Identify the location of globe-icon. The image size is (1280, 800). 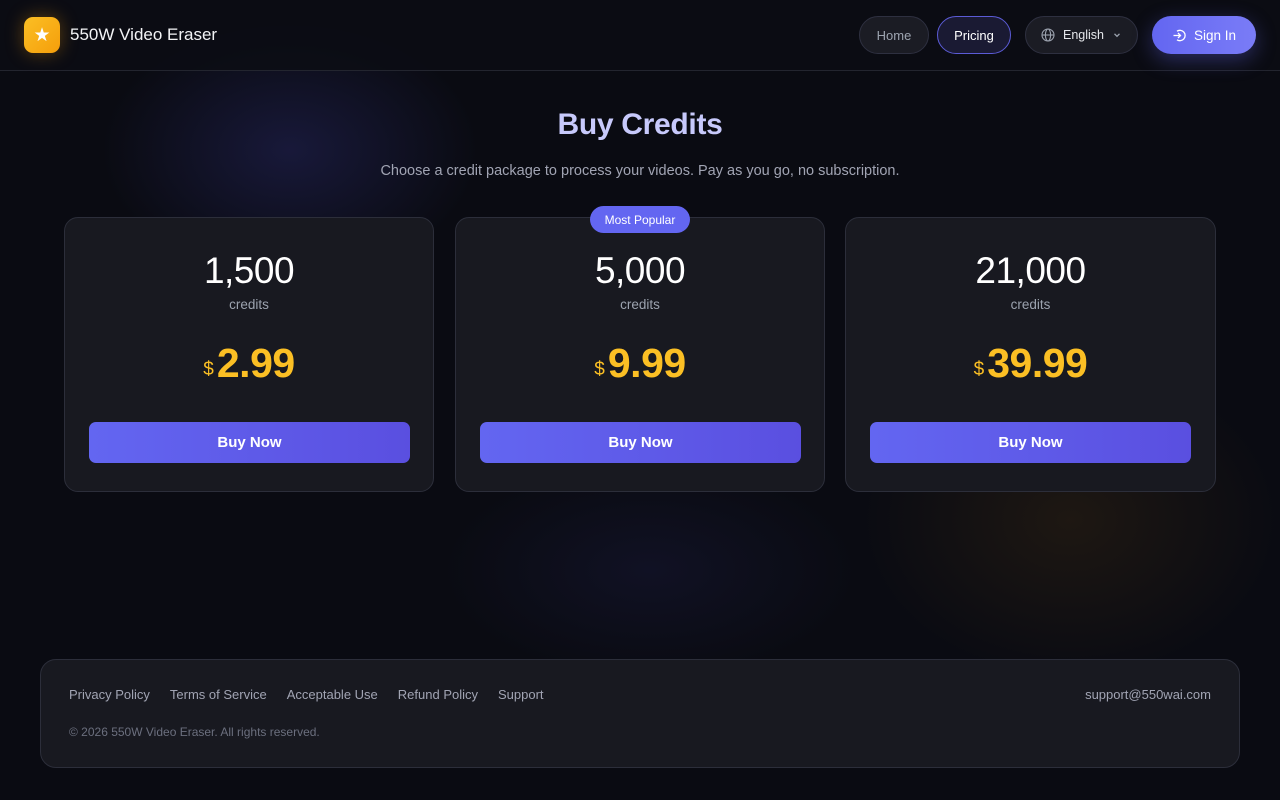
(1048, 35).